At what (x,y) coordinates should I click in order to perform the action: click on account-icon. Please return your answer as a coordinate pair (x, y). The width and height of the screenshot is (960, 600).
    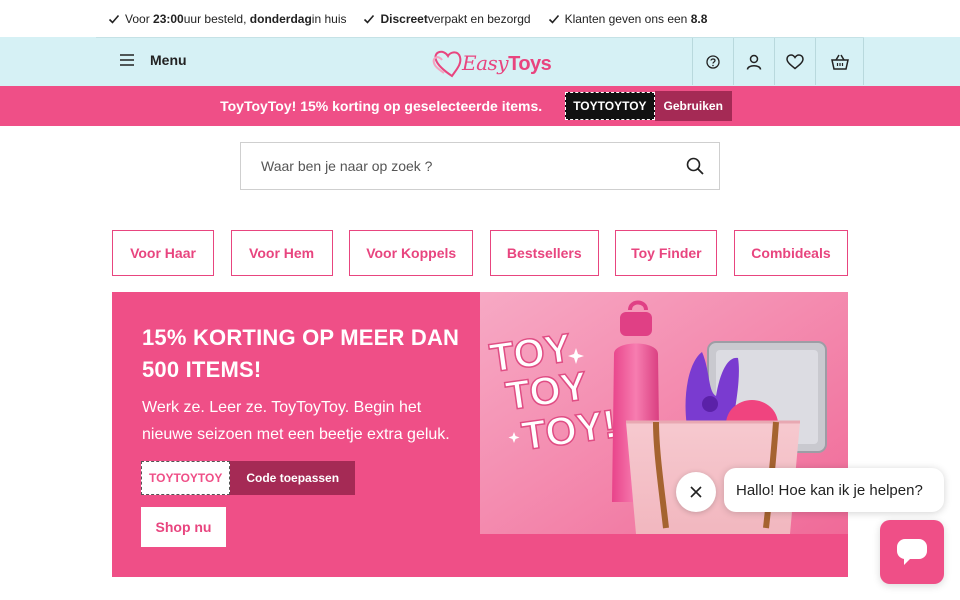
    Looking at the image, I should click on (754, 62).